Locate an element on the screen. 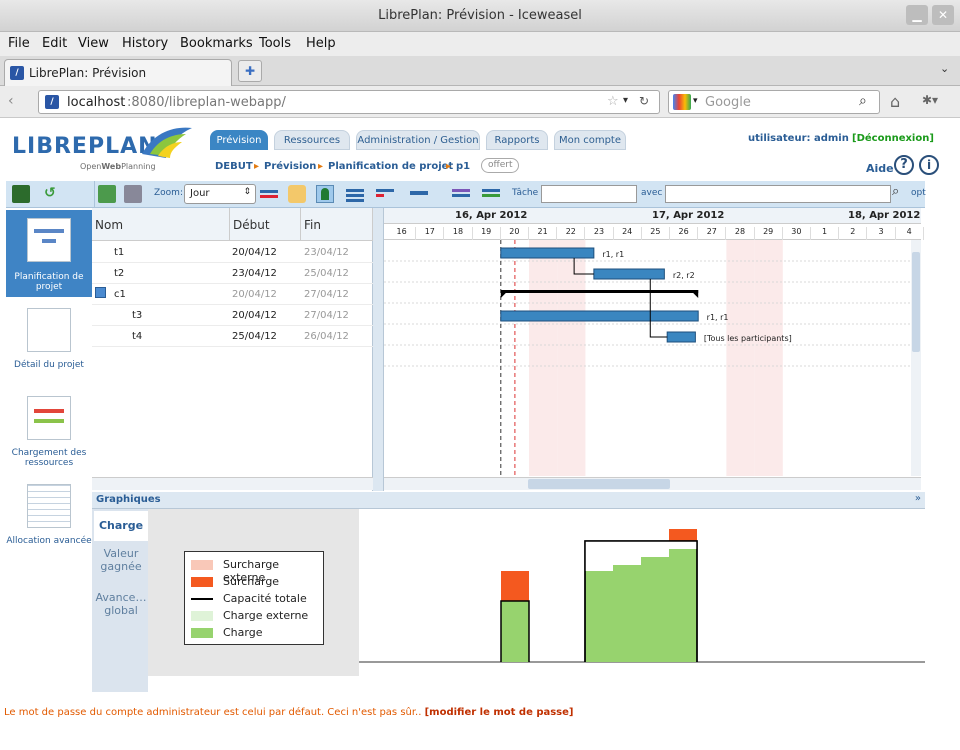 Image resolution: width=960 pixels, height=750 pixels. collapse-charts-icon: » is located at coordinates (918, 498).